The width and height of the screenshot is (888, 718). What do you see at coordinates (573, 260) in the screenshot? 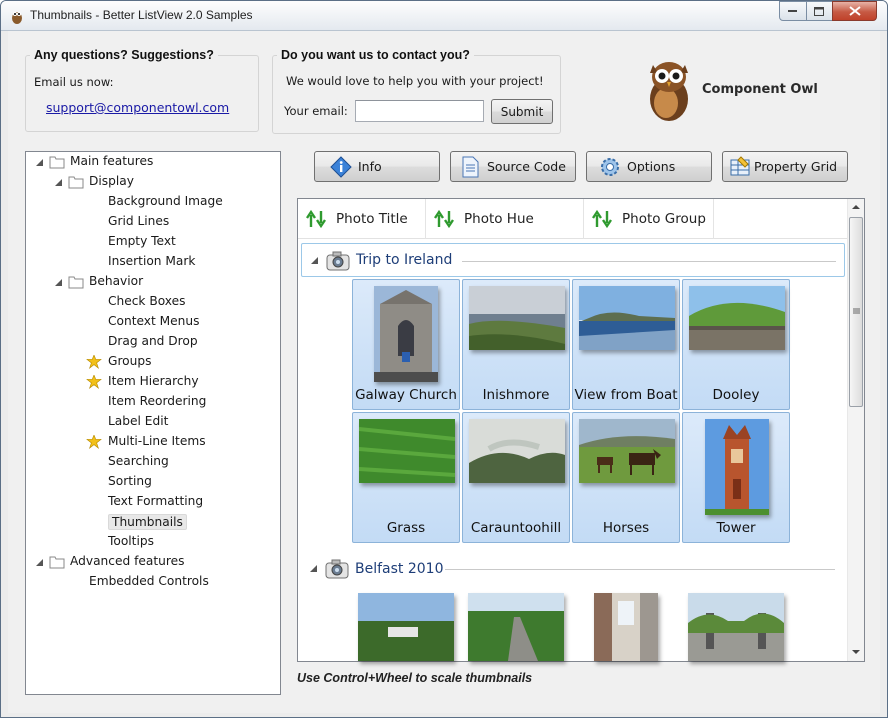
I see `group-header-trip-to-ireland: Trip to Ireland` at bounding box center [573, 260].